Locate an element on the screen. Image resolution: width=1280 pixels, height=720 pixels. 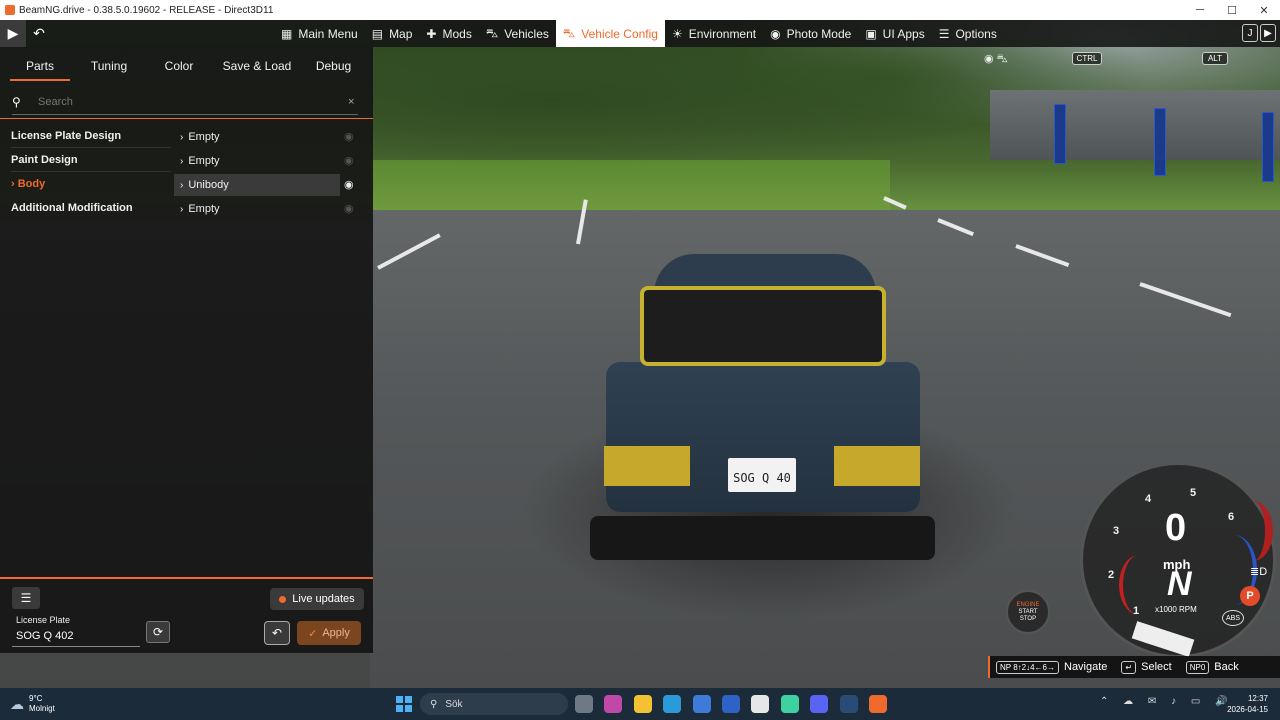
topbar-right-buttons: J ▶ is located at coordinates (1259, 33).